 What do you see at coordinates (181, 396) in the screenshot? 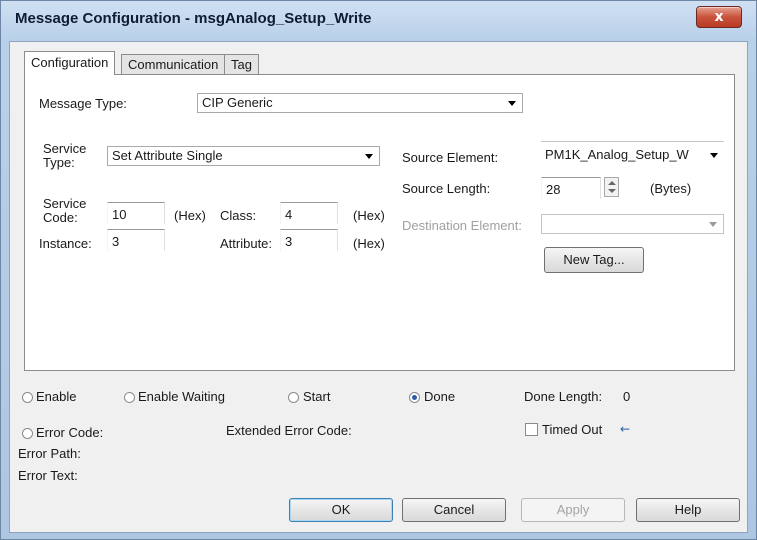
I see `enable-waiting-label: Enable Waiting` at bounding box center [181, 396].